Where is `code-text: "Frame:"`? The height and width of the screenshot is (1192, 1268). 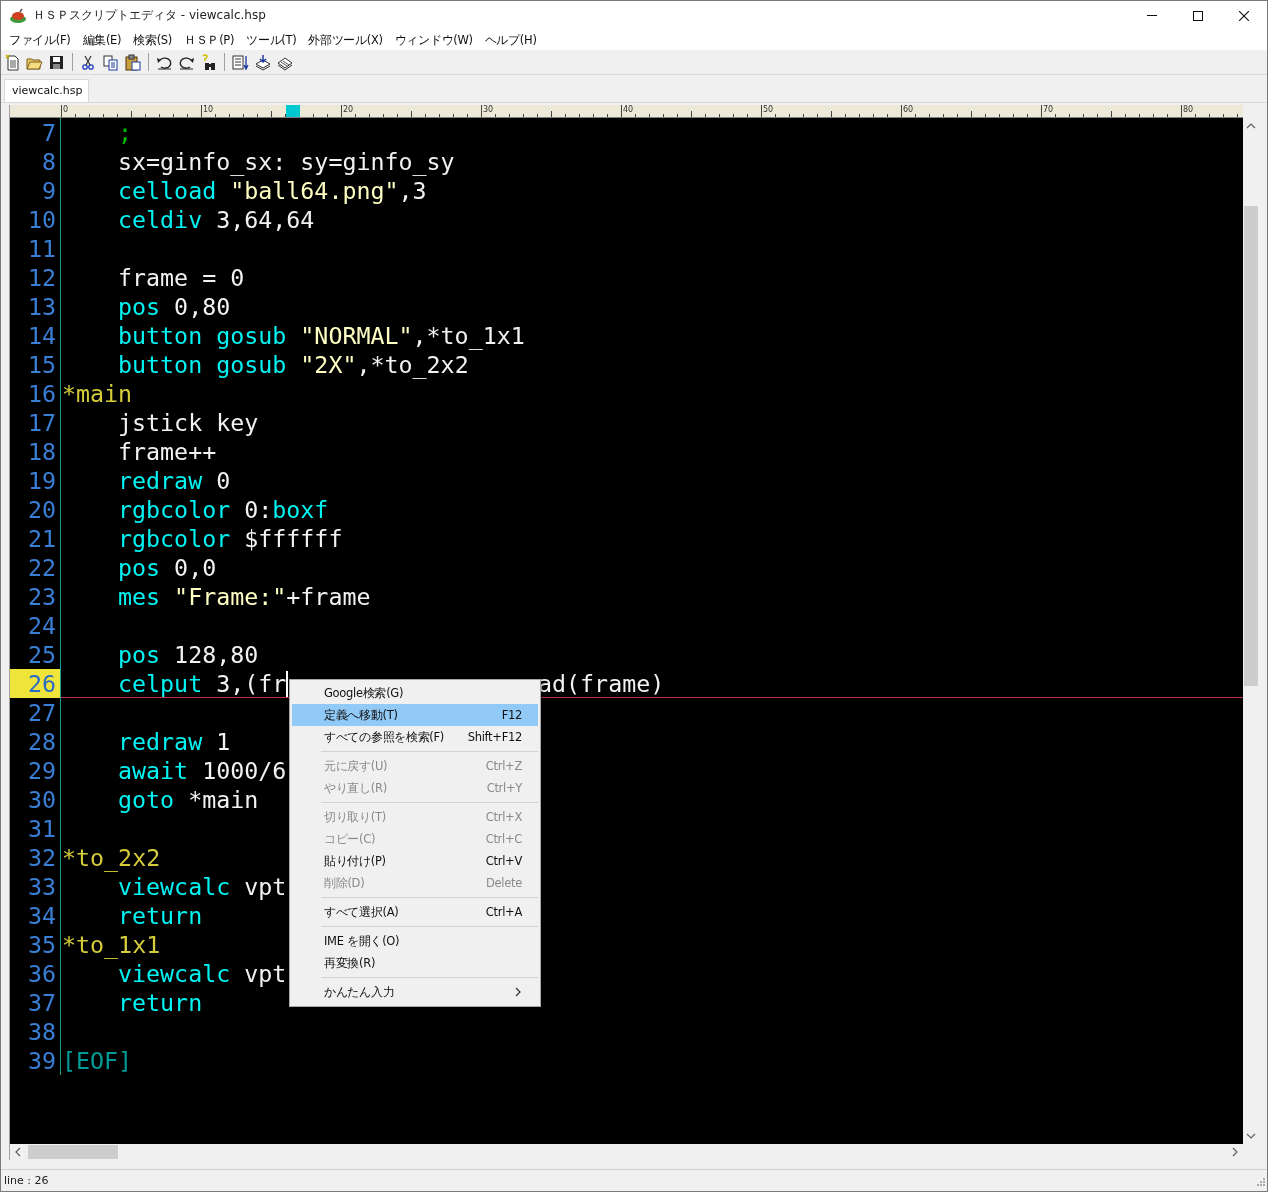 code-text: "Frame:" is located at coordinates (230, 596).